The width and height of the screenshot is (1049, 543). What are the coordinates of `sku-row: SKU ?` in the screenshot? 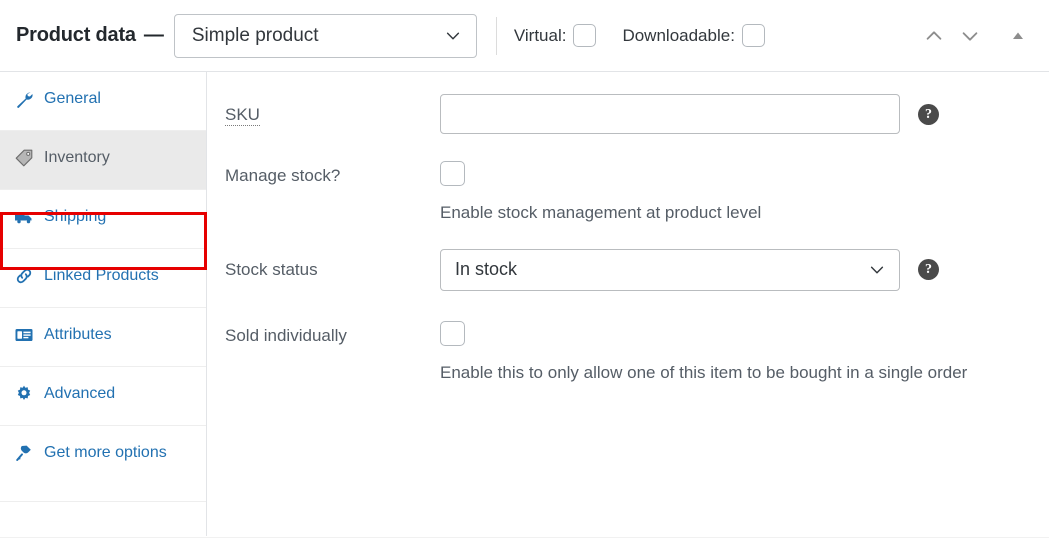 It's located at (628, 114).